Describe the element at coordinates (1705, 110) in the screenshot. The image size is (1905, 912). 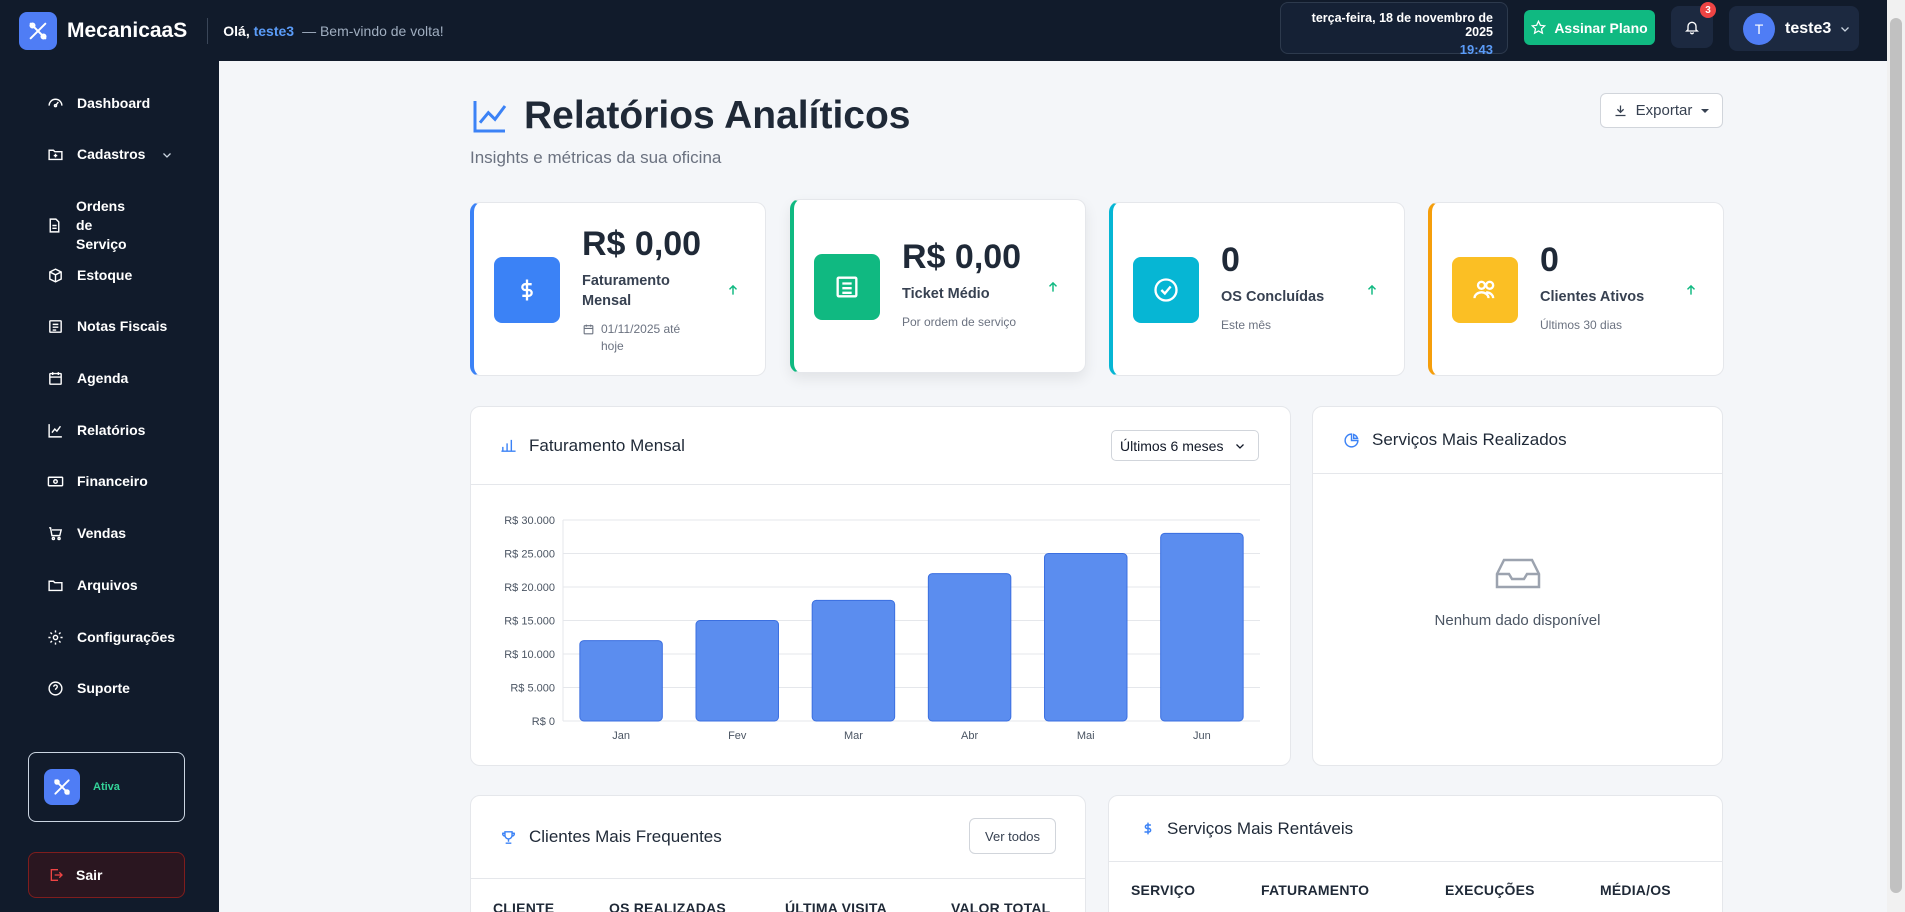
I see `caret-down-icon` at that location.